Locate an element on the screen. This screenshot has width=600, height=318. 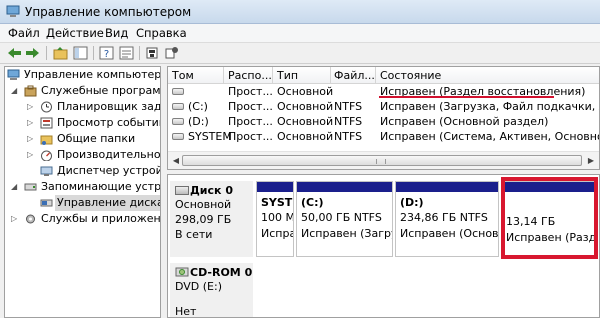
cdrom-0-info: CD-ROM 0 DVD (E:) Нет носителя is located at coordinates (211, 290).